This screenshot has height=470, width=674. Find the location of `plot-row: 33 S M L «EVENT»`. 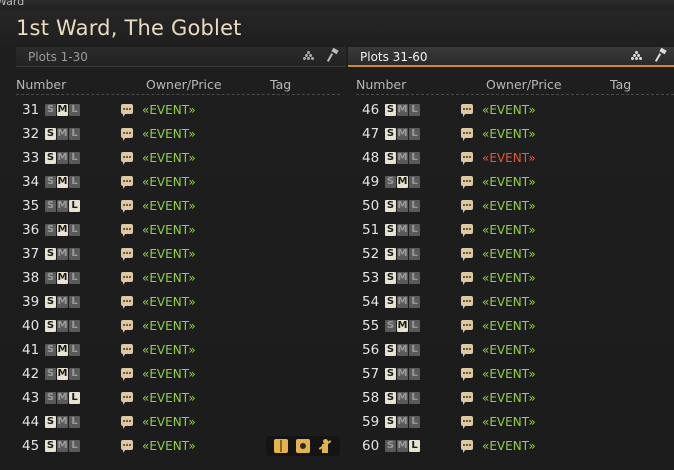

plot-row: 33 S M L «EVENT» is located at coordinates (178, 159).